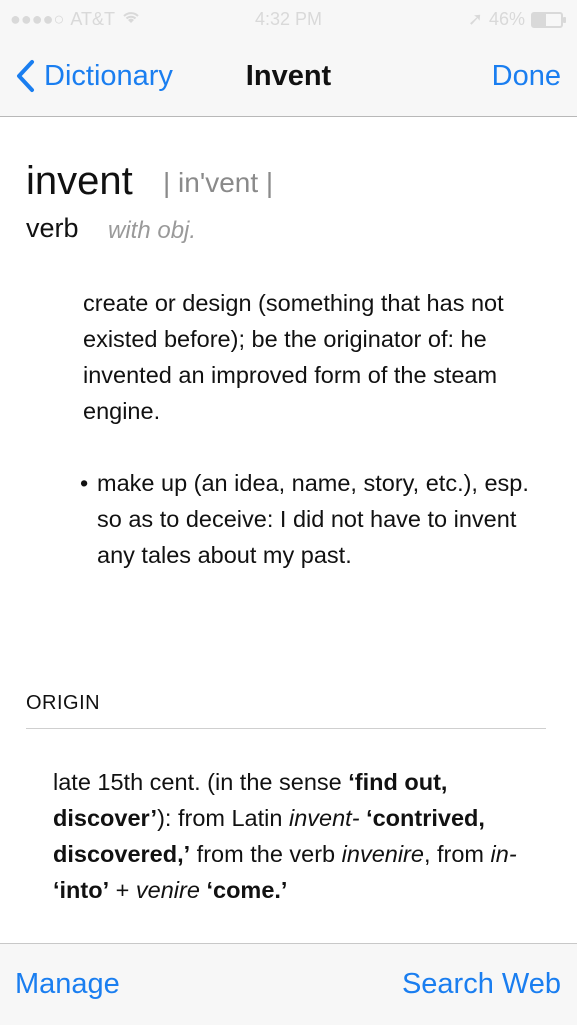 The width and height of the screenshot is (577, 1025). Describe the element at coordinates (223, 818) in the screenshot. I see `origin-segment: ): from Latin` at that location.